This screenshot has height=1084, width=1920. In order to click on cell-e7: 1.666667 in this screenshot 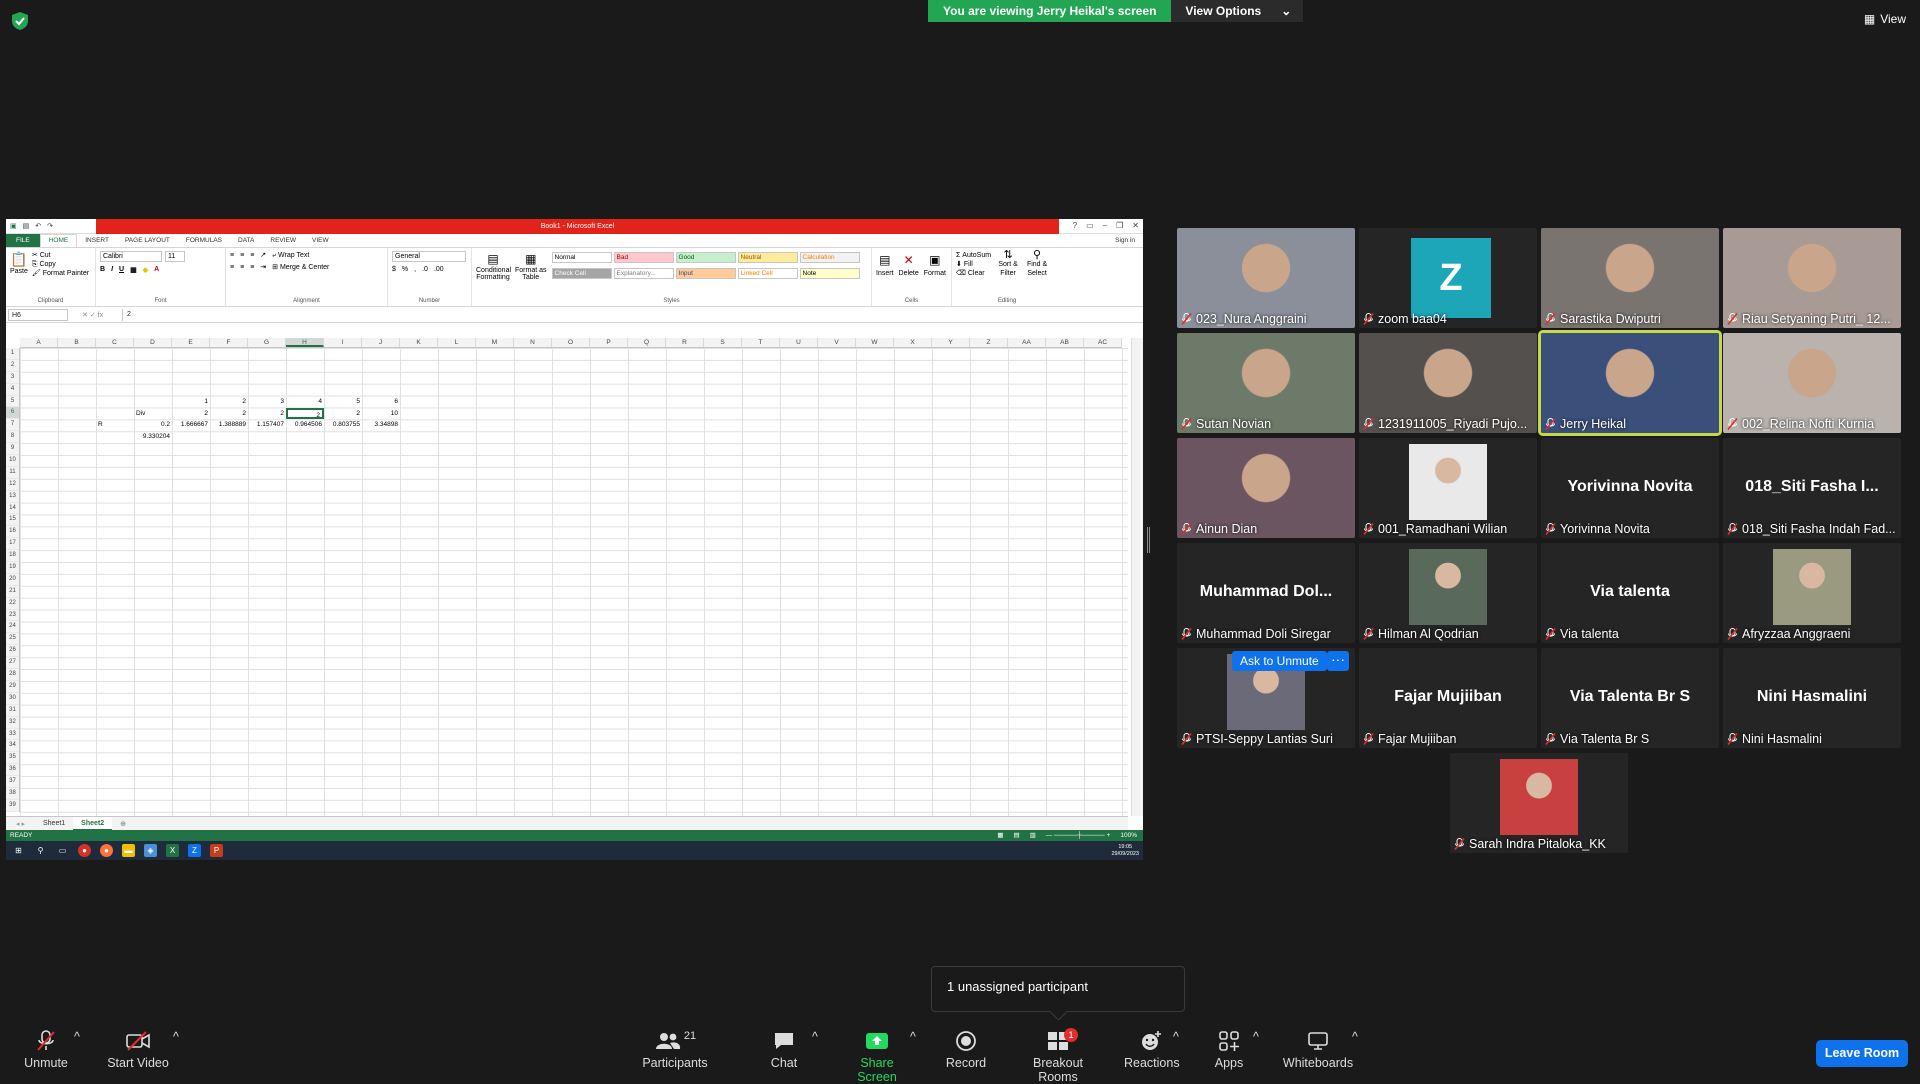, I will do `click(191, 425)`.